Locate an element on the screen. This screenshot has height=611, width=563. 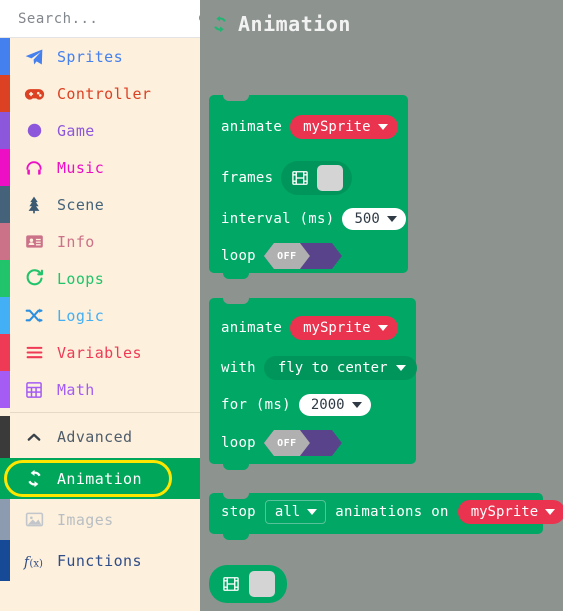
row-label: animate is located at coordinates (252, 328).